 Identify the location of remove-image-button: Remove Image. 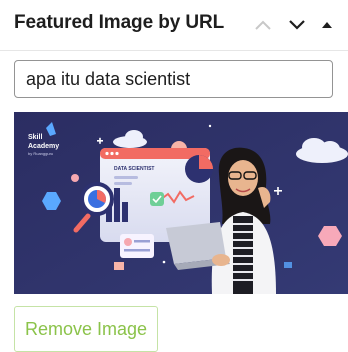
(86, 329).